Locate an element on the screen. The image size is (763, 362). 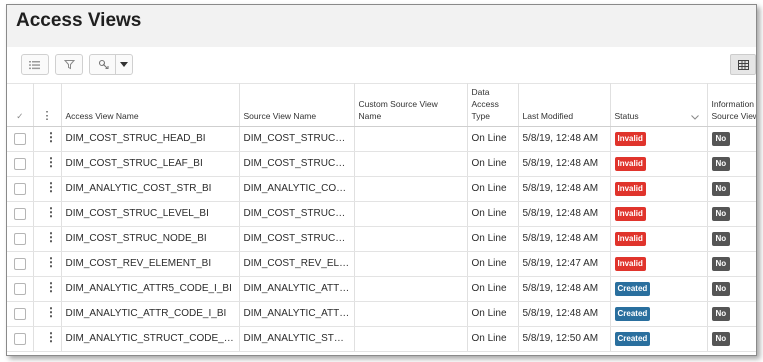
access-view-name-cell: DIM_ANALYTIC_STRUCT_CODE_I_BI is located at coordinates (150, 339).